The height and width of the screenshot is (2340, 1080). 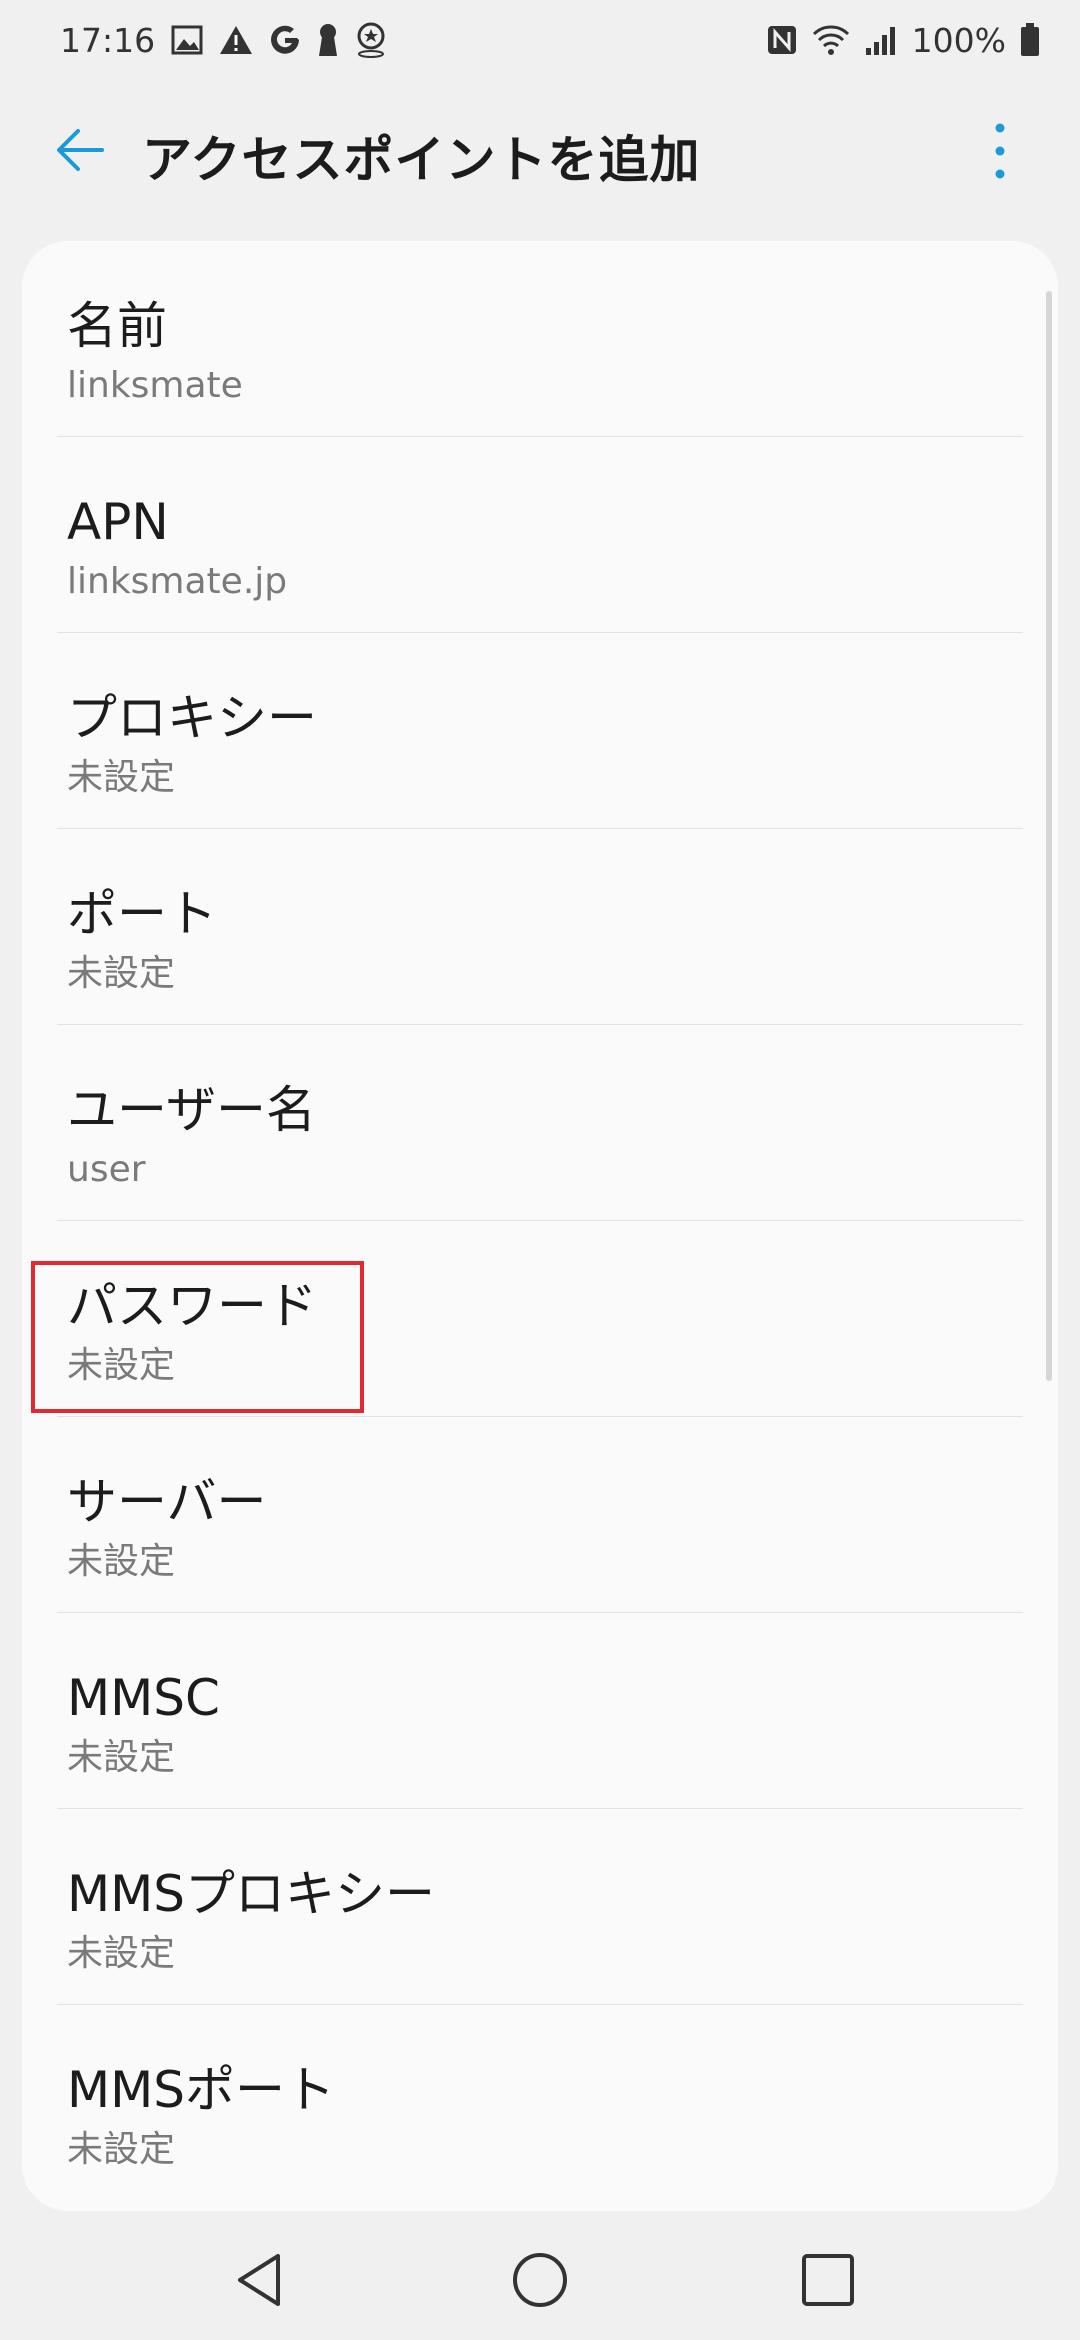 I want to click on signal-icon, so click(x=881, y=40).